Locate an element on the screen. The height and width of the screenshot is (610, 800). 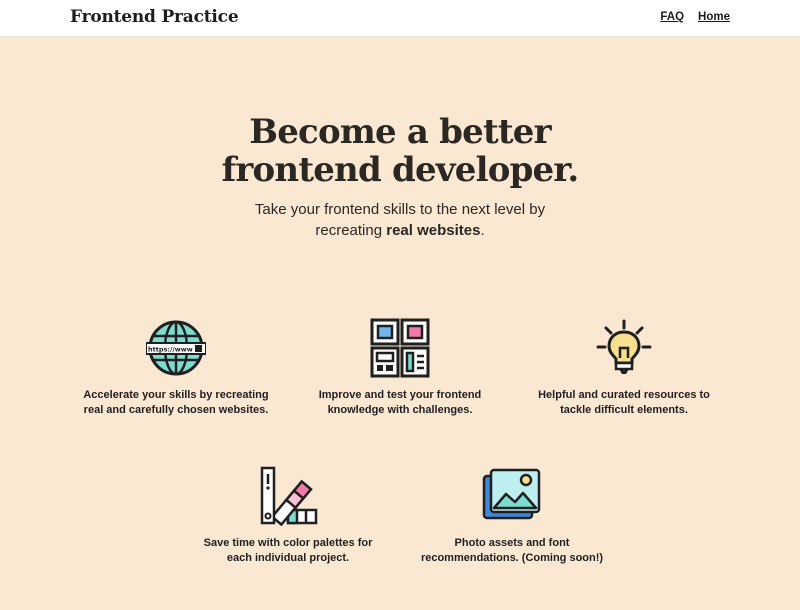
feature-line-1: Accelerate your skills by recreating is located at coordinates (176, 395).